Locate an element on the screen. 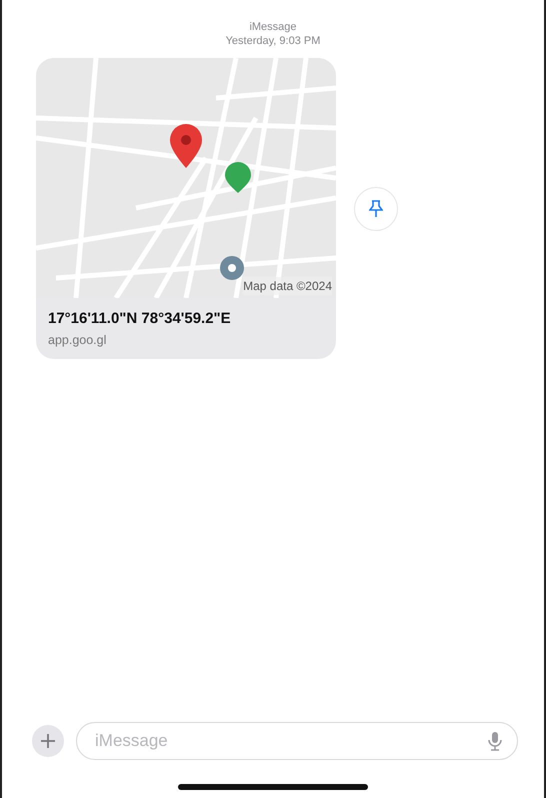  pin-button is located at coordinates (376, 208).